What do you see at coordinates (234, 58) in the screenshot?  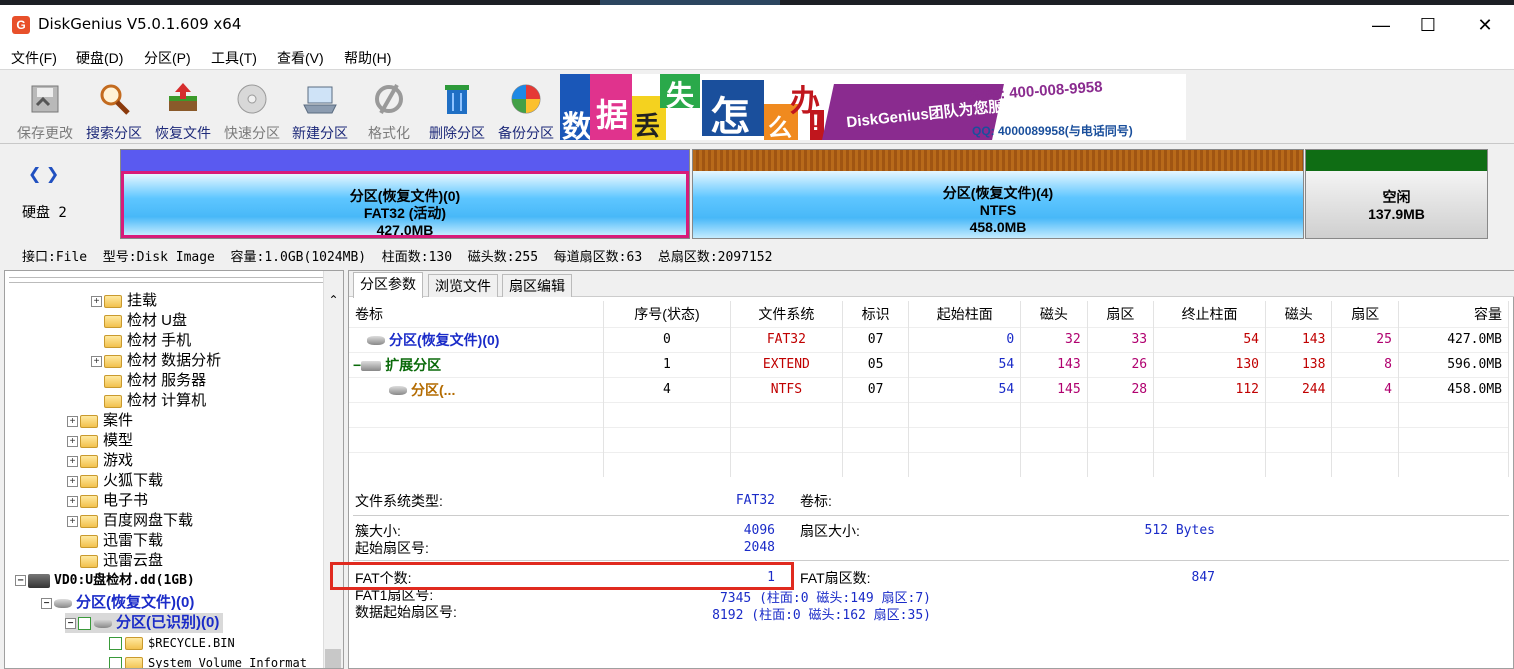 I see `menu-tools: 工具(T)` at bounding box center [234, 58].